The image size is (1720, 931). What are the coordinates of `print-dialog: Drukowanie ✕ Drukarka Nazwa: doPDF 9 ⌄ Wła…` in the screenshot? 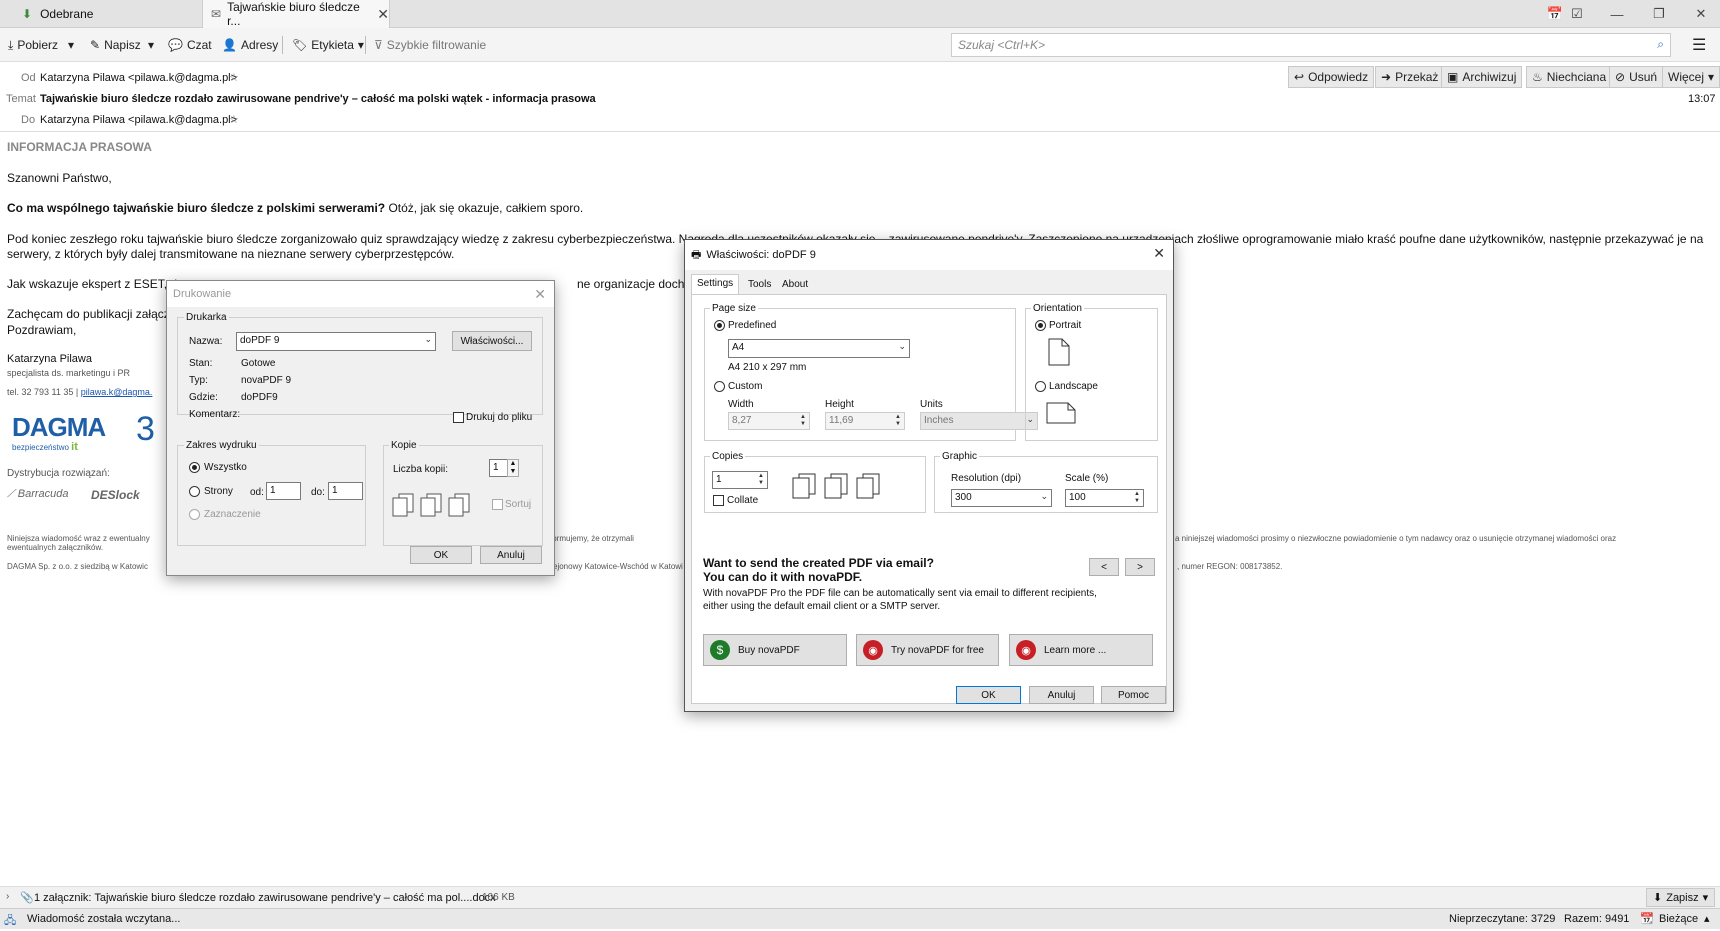 It's located at (360, 428).